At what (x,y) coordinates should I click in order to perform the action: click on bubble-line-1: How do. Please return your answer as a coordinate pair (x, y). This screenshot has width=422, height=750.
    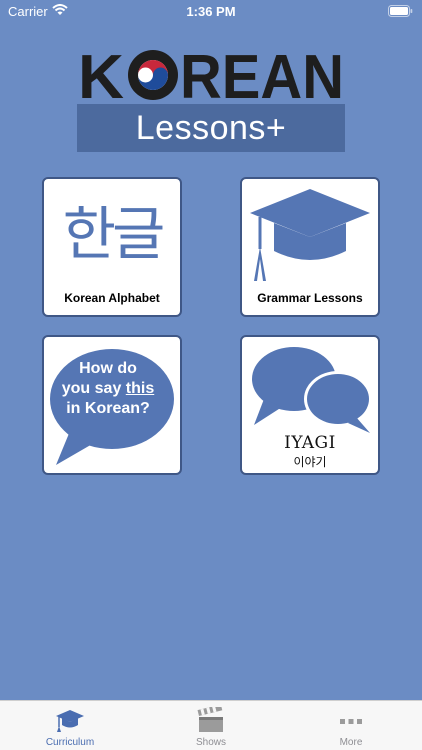
    Looking at the image, I should click on (108, 368).